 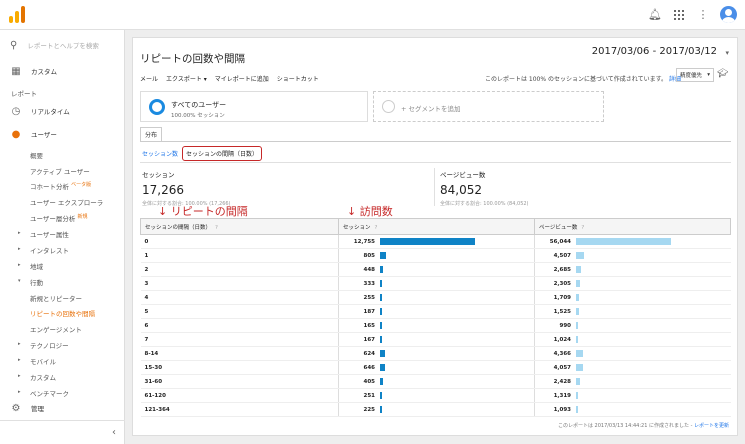 What do you see at coordinates (632, 241) in the screenshot?
I see `cell-pageviews: 56,044` at bounding box center [632, 241].